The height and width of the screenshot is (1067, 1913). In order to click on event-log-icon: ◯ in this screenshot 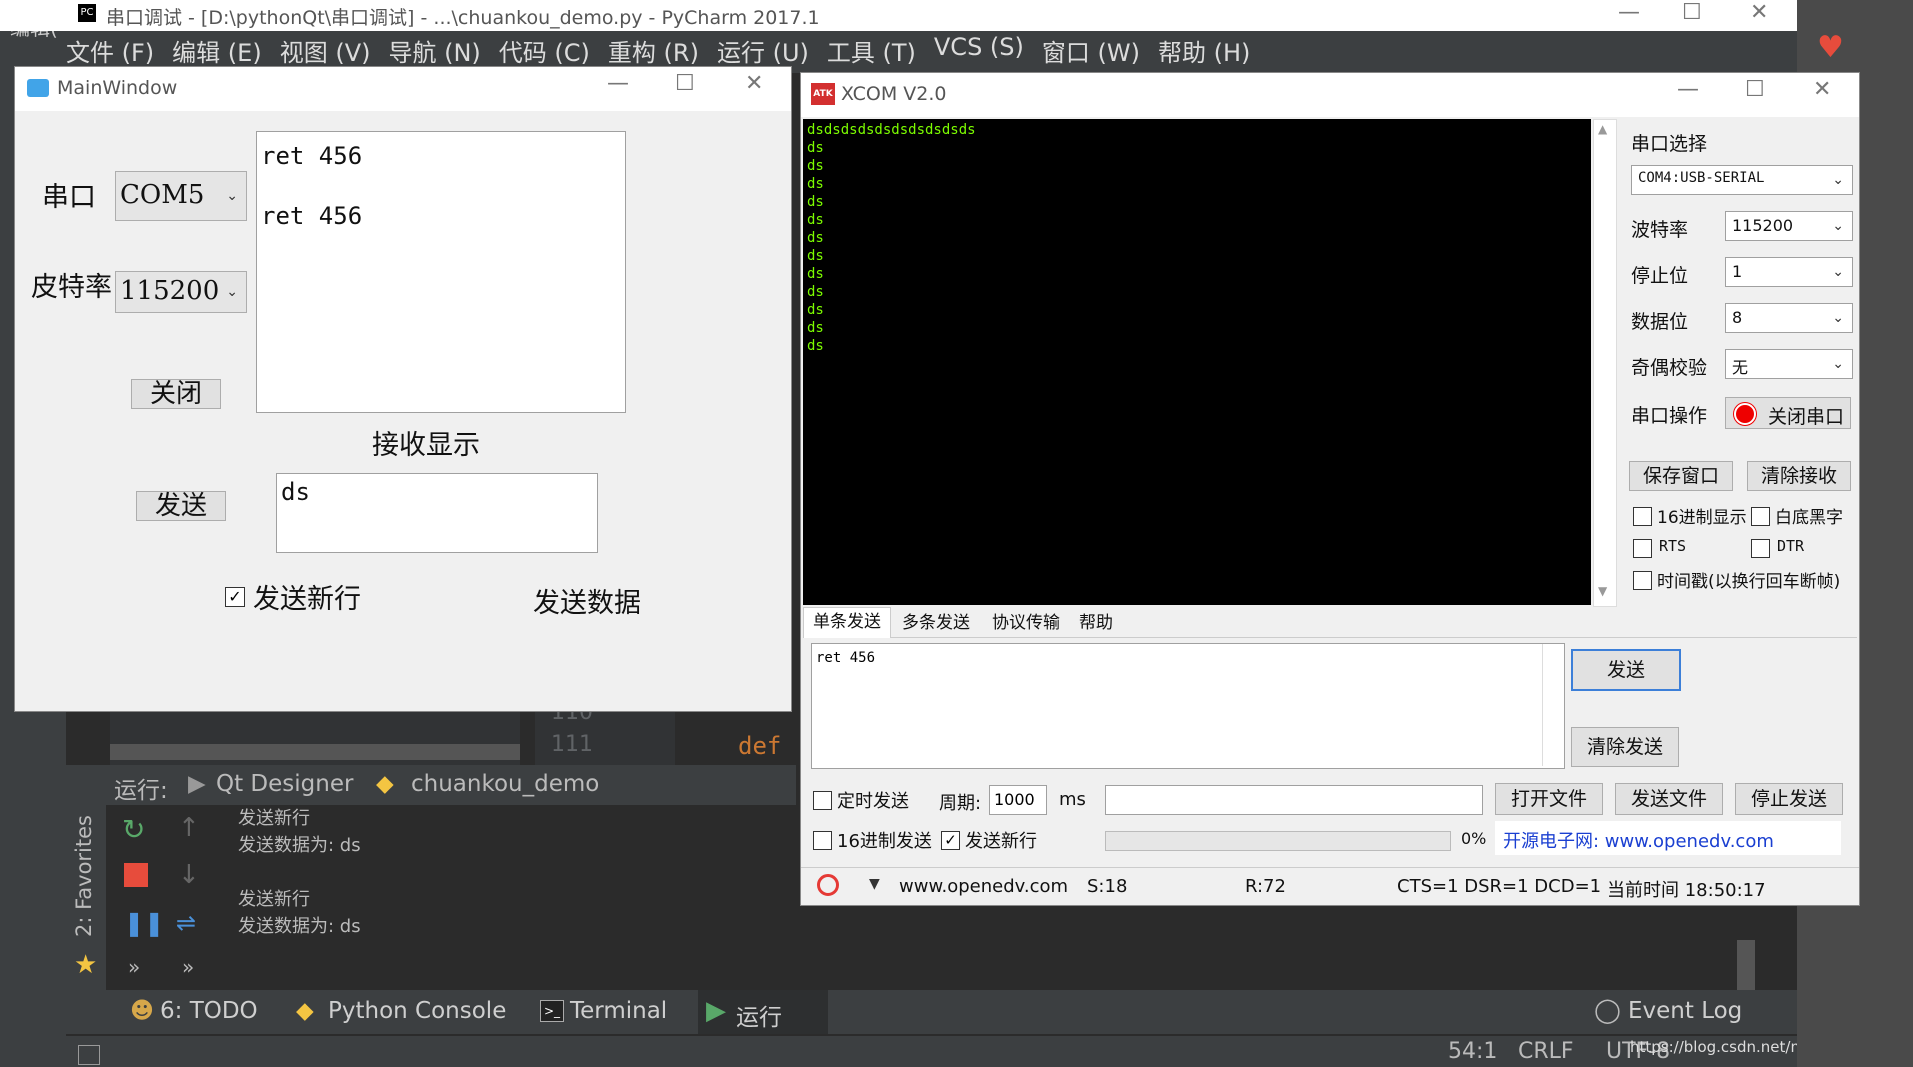, I will do `click(1607, 1010)`.